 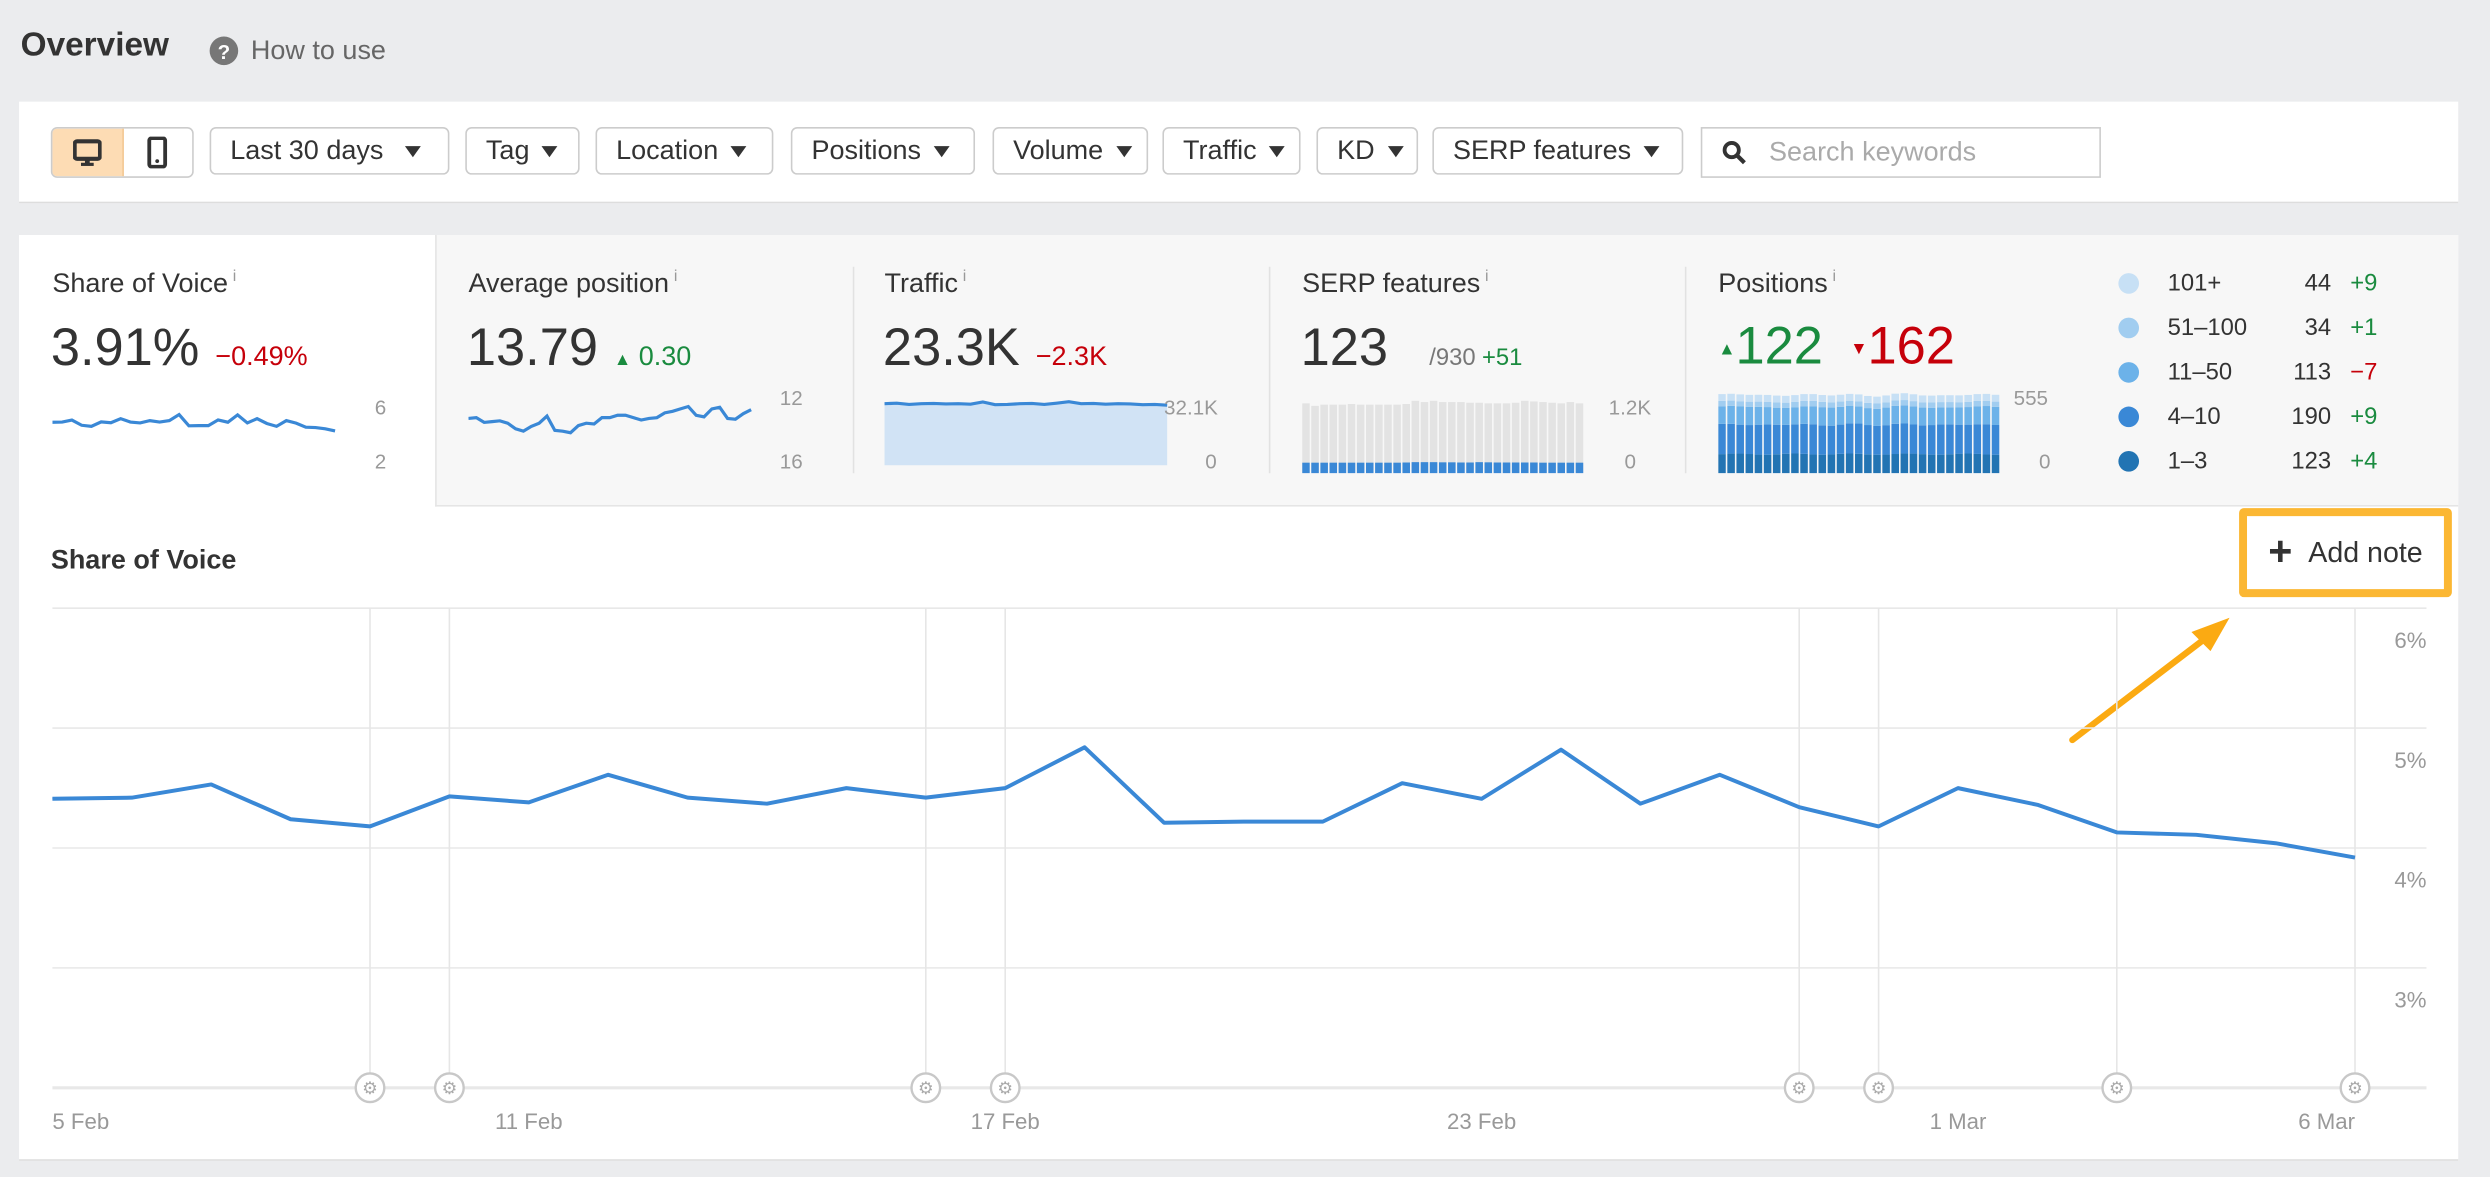 I want to click on filter-last-30-days-dropdown: Last 30 days, so click(x=330, y=151).